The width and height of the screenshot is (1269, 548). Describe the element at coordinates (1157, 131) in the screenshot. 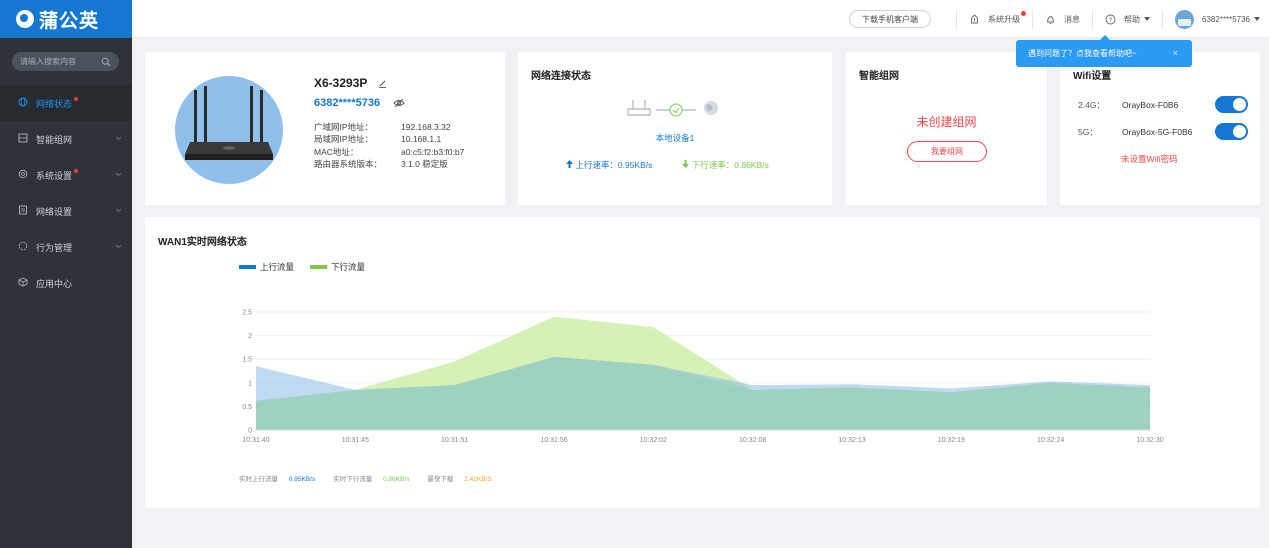

I see `wifi-ssid: OrayBox-5G-F0B6` at that location.